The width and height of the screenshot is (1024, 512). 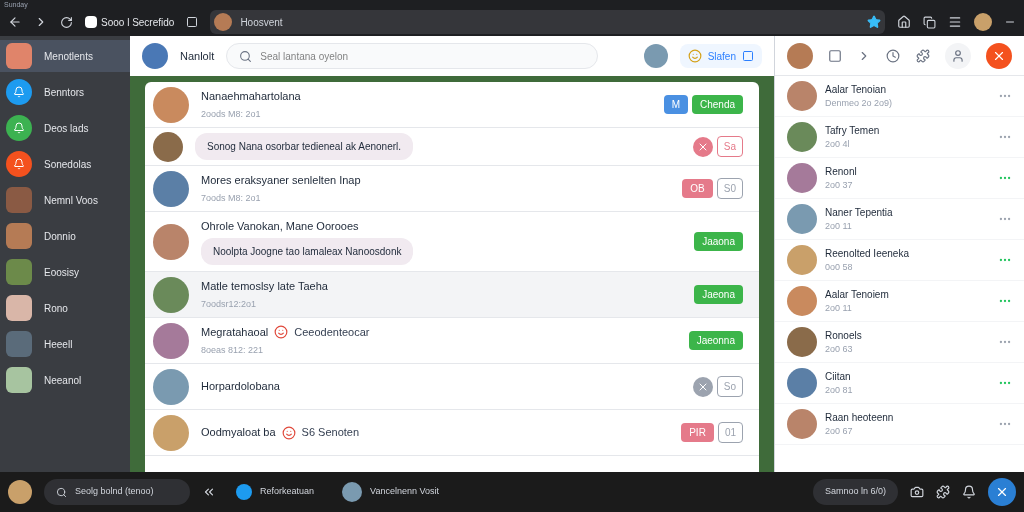 What do you see at coordinates (330, 433) in the screenshot?
I see `contact-note: S6 Senoten` at bounding box center [330, 433].